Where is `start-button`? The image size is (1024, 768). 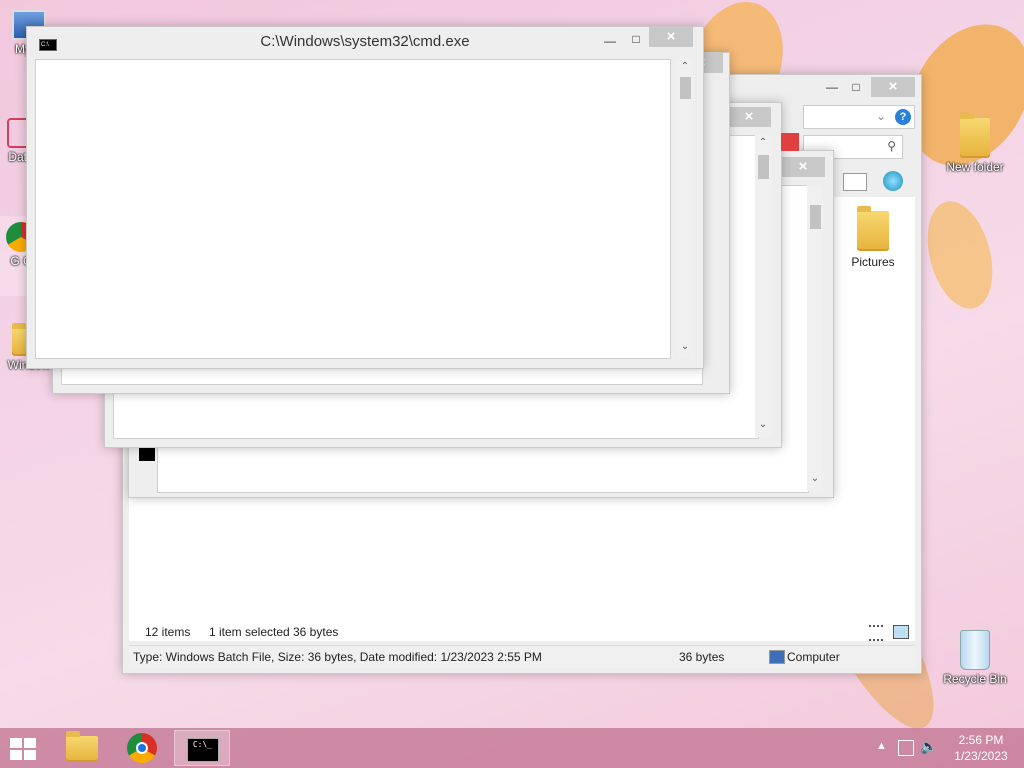 start-button is located at coordinates (23, 749).